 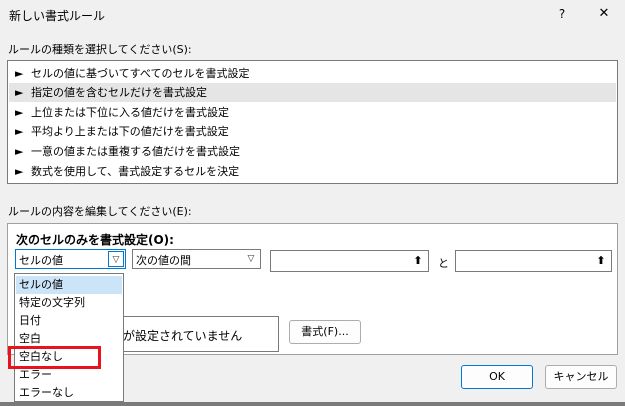 I want to click on close-button: ✕, so click(x=604, y=14).